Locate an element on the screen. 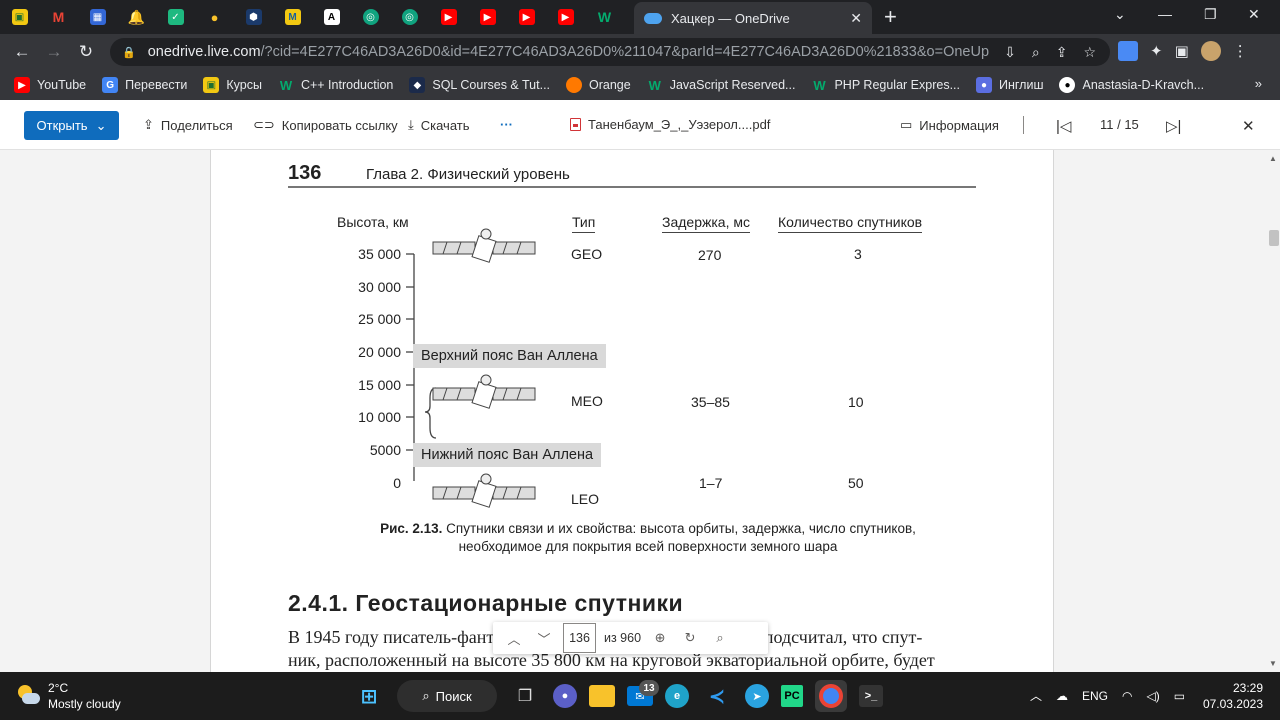 Image resolution: width=1280 pixels, height=720 pixels. sidepanel-icon: ▣ is located at coordinates (1182, 51).